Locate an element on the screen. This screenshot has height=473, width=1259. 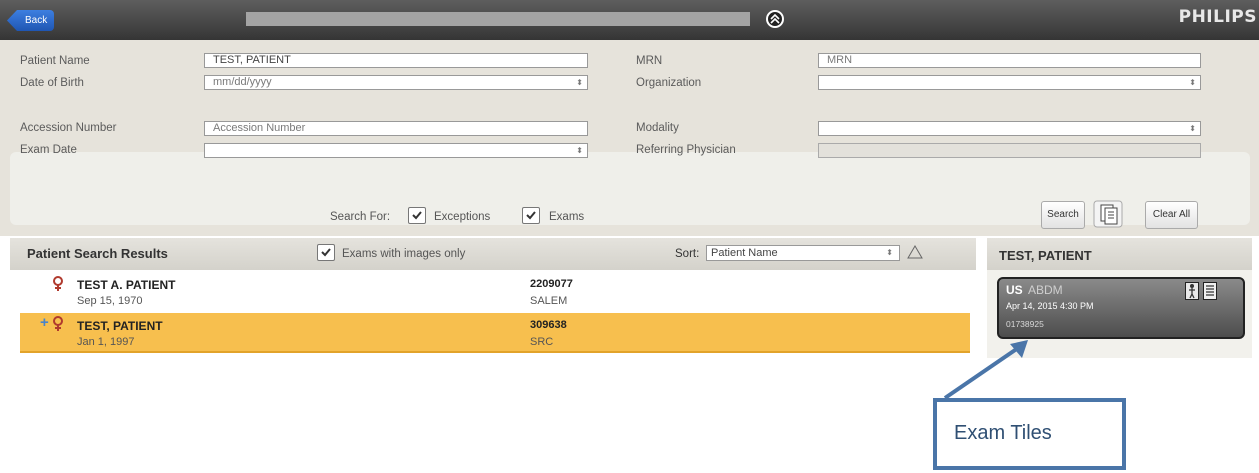
patient-org: SRC is located at coordinates (542, 342).